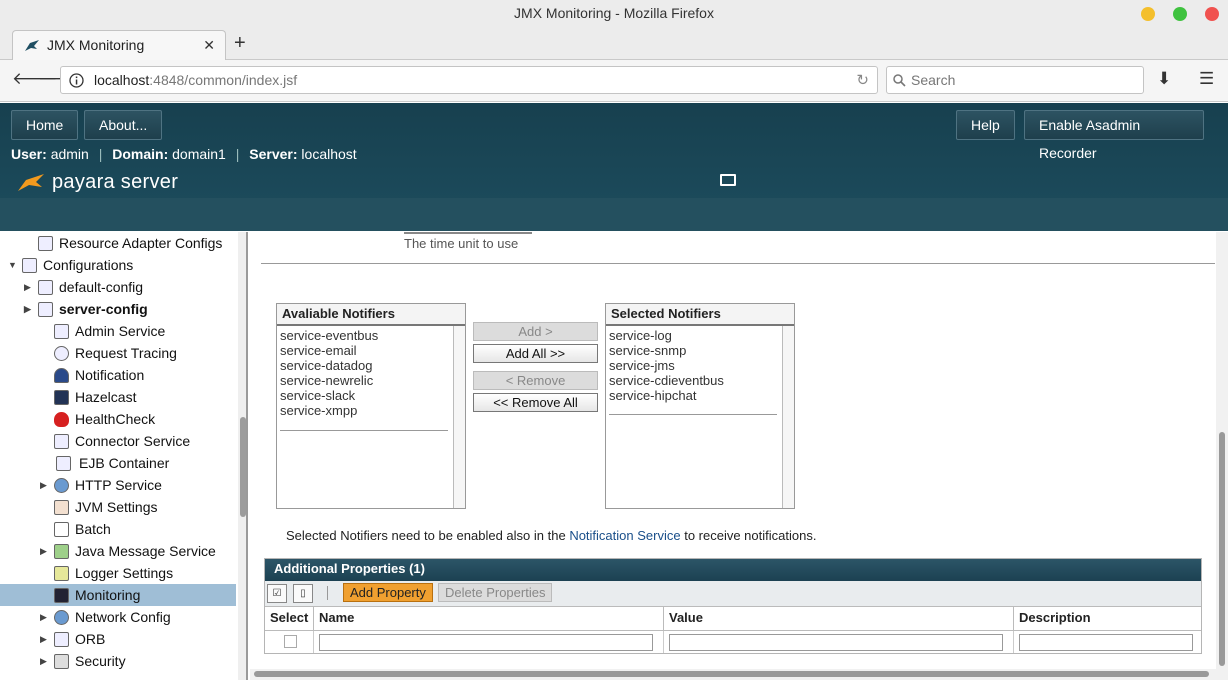 The height and width of the screenshot is (680, 1228). I want to click on tree-item-network-config: ▶ Network Config, so click(118, 617).